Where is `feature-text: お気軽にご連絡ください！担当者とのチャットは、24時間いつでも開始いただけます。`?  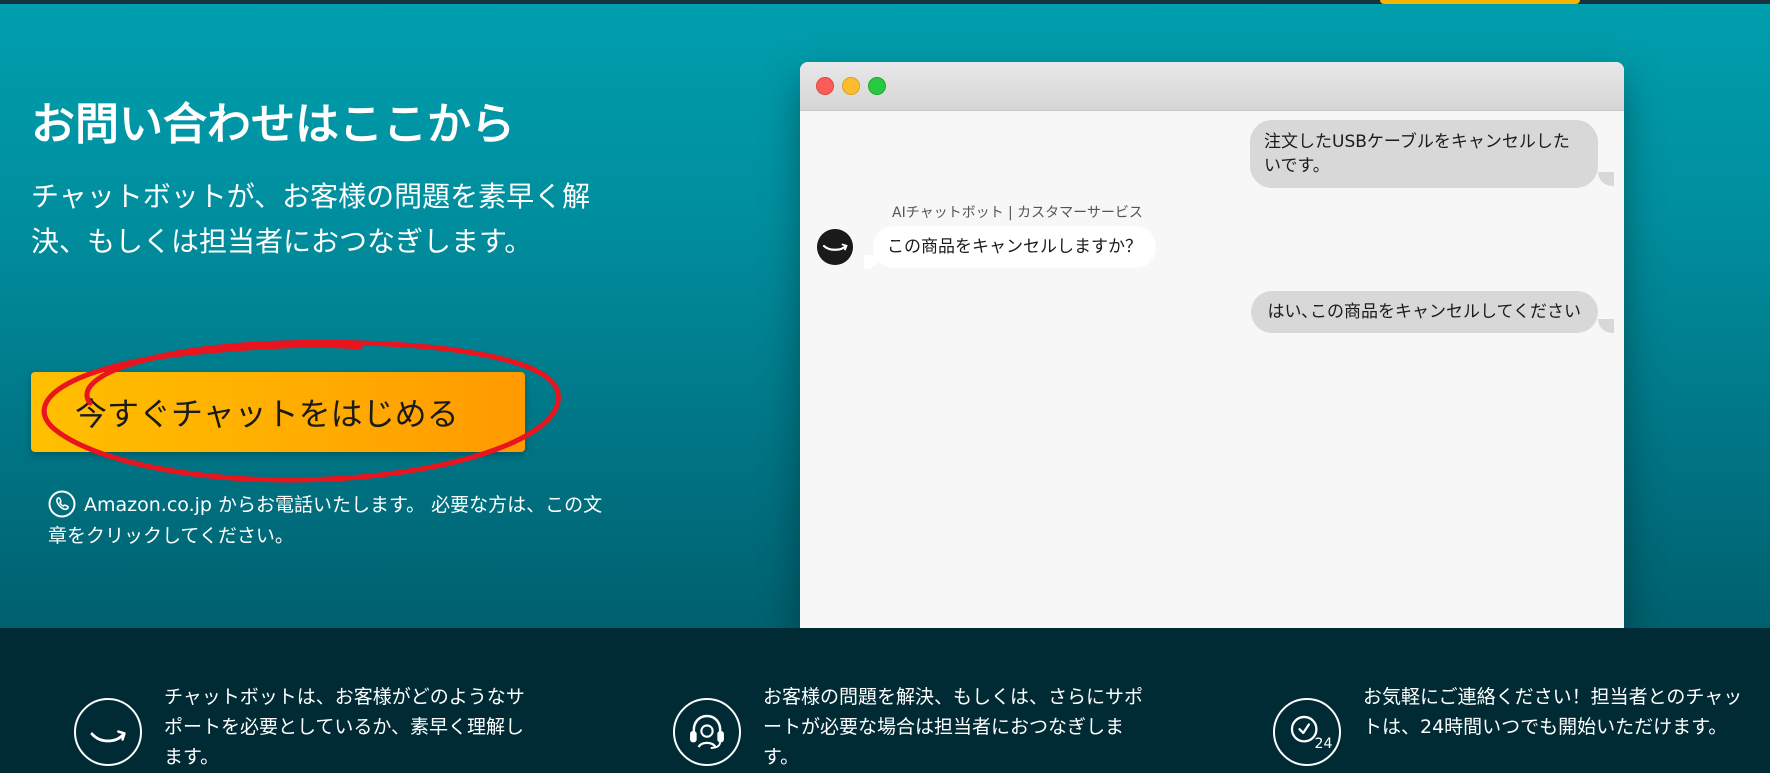
feature-text: お気軽にご連絡ください！担当者とのチャットは、24時間いつでも開始いただけます。 is located at coordinates (1553, 712).